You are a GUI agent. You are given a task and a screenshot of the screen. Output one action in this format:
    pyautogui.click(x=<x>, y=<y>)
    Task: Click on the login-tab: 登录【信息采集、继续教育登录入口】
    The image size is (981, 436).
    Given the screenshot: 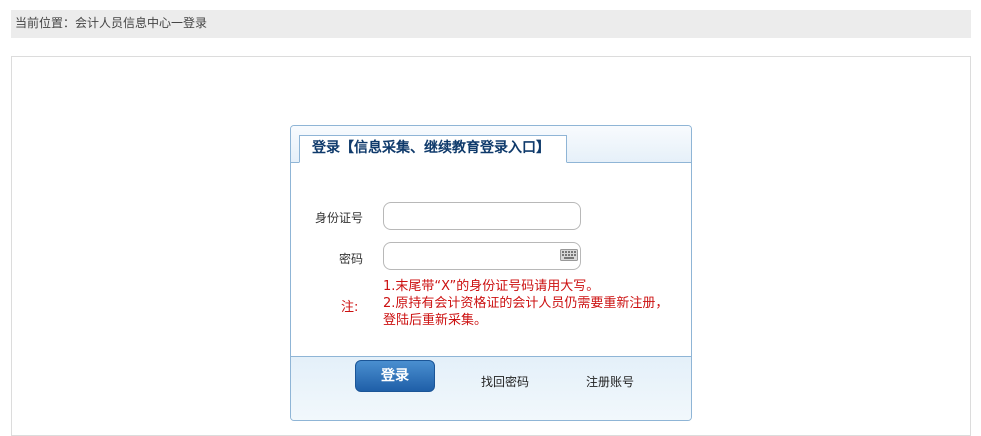 What is the action you would take?
    pyautogui.click(x=433, y=149)
    